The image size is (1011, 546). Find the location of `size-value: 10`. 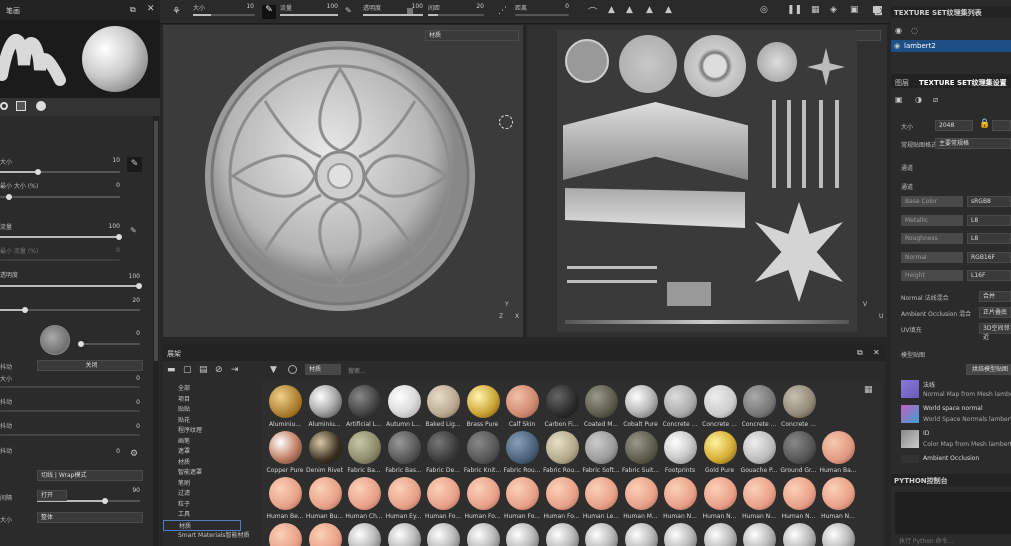

size-value: 10 is located at coordinates (110, 160).